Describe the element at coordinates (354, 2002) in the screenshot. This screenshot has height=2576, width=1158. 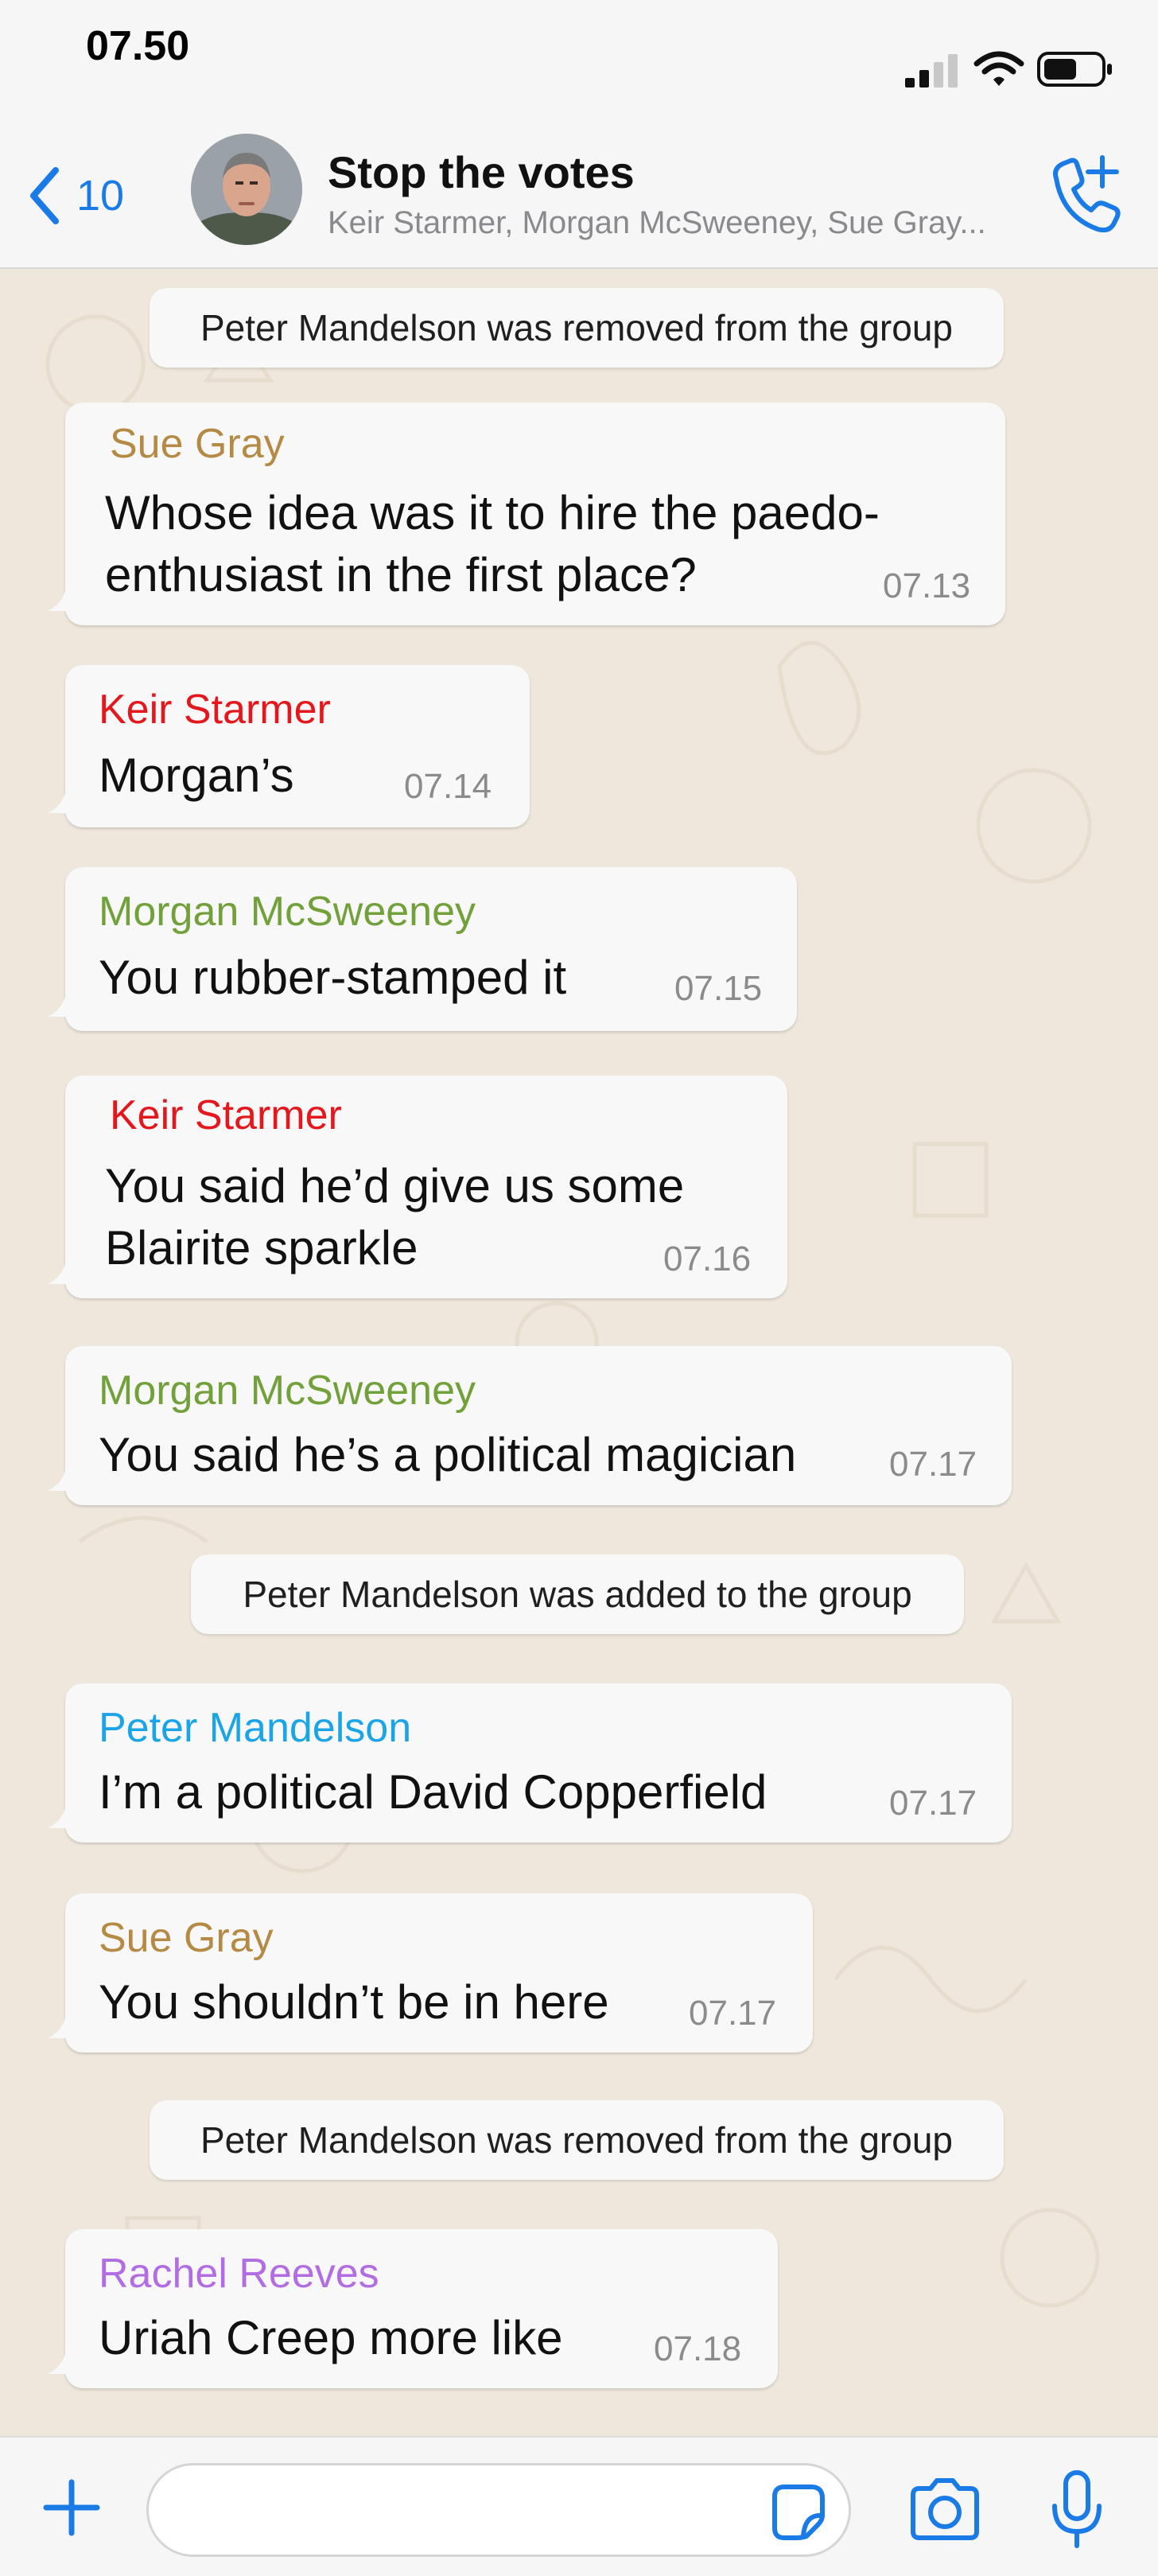
I see `message-text: You shouldn’t be in here` at that location.